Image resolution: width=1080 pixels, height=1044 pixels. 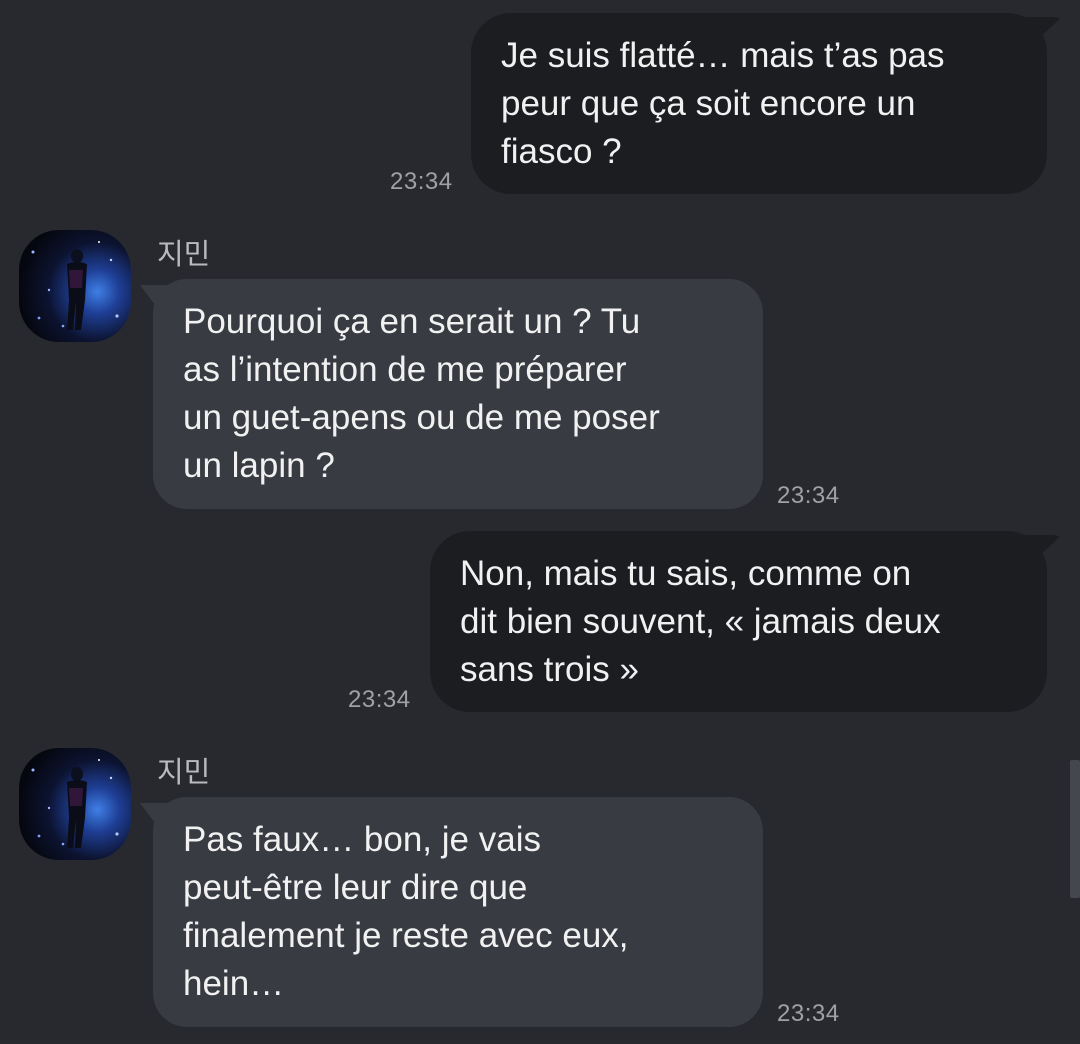 I want to click on message-line: Pas faux… bon, je vais, so click(x=362, y=839).